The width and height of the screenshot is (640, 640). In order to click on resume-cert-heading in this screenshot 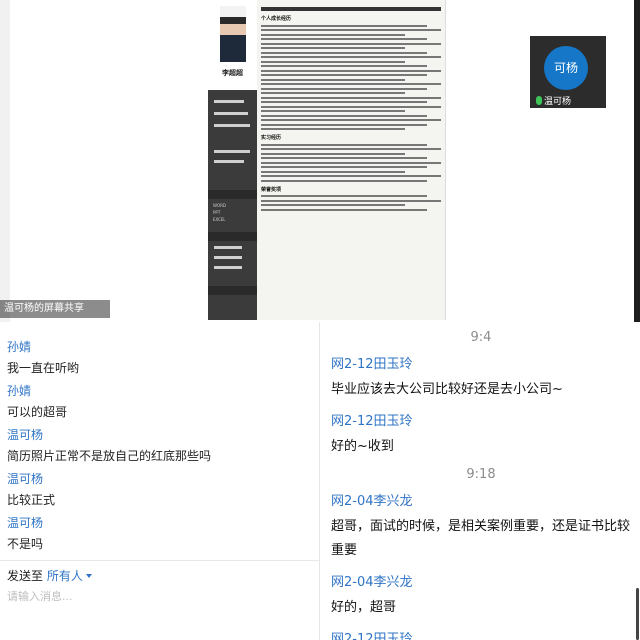, I will do `click(232, 236)`.